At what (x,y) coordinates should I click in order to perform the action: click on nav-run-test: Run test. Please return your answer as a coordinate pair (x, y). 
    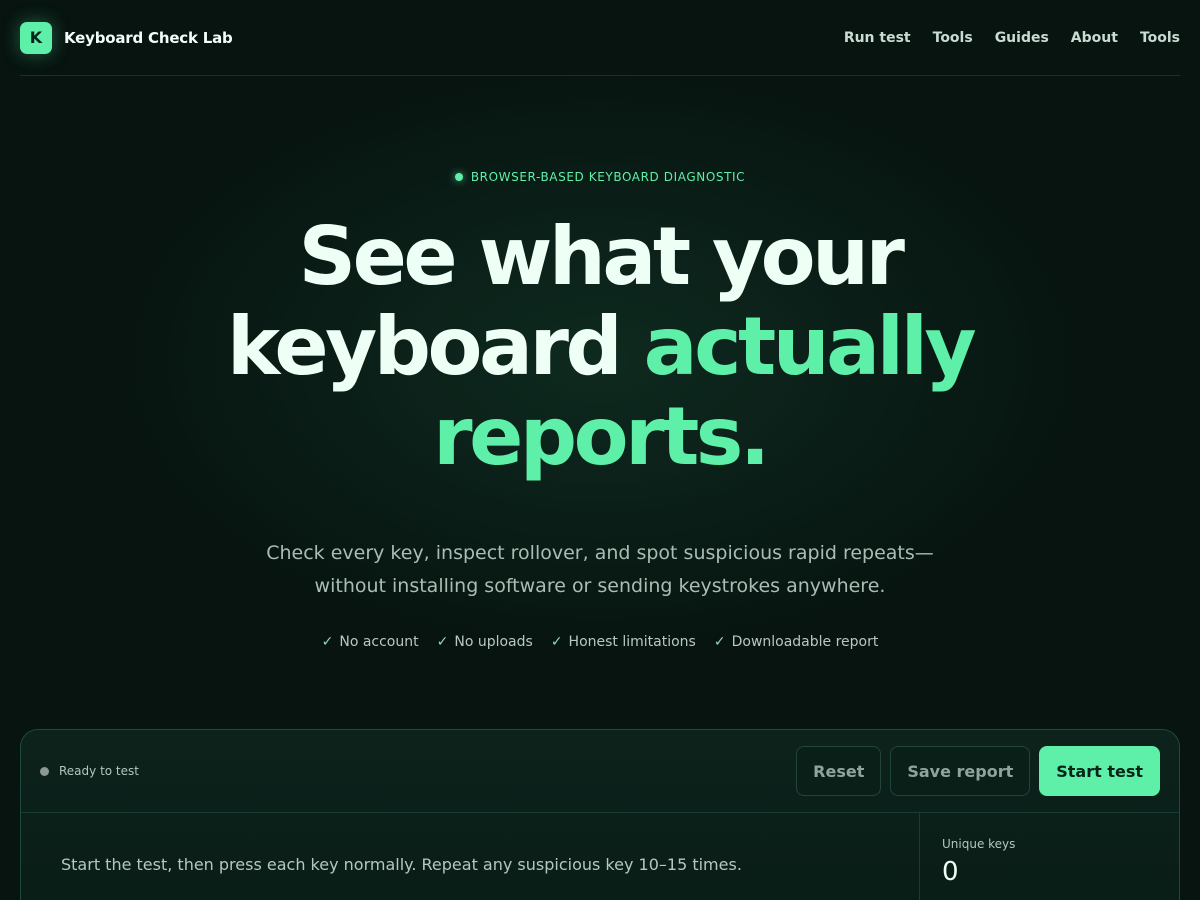
    Looking at the image, I should click on (877, 38).